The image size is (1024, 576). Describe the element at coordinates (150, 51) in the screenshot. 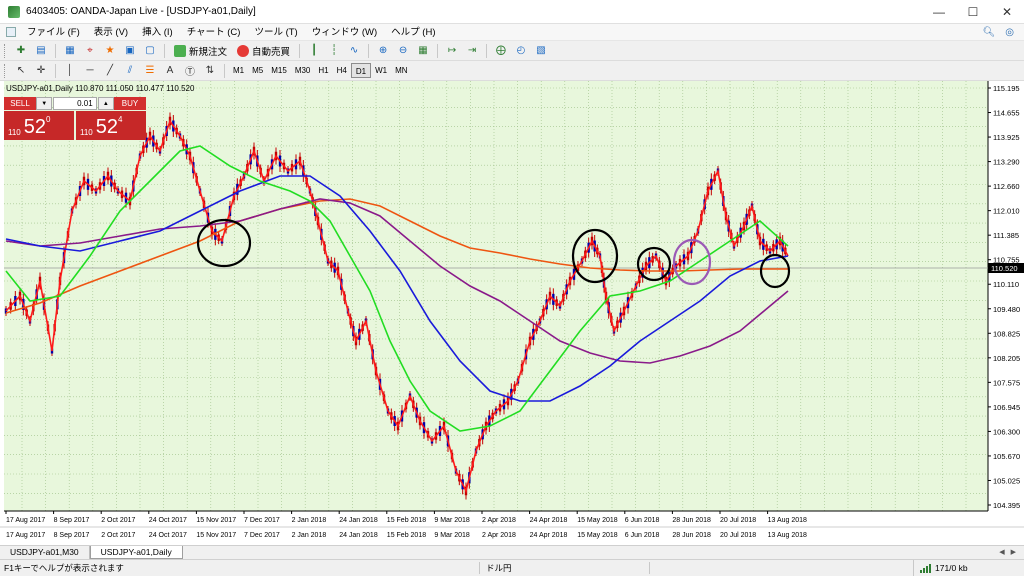

I see `tester-icon: ▢` at that location.